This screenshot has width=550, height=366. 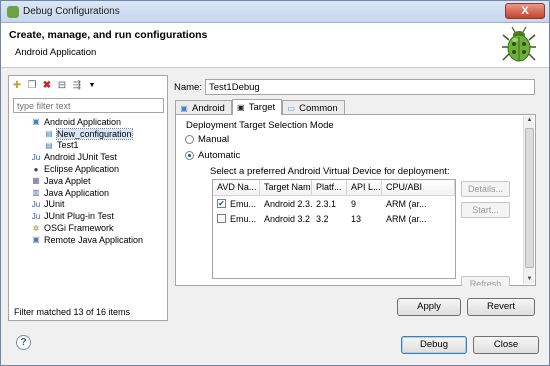 I want to click on manual-label: Manual, so click(x=214, y=139).